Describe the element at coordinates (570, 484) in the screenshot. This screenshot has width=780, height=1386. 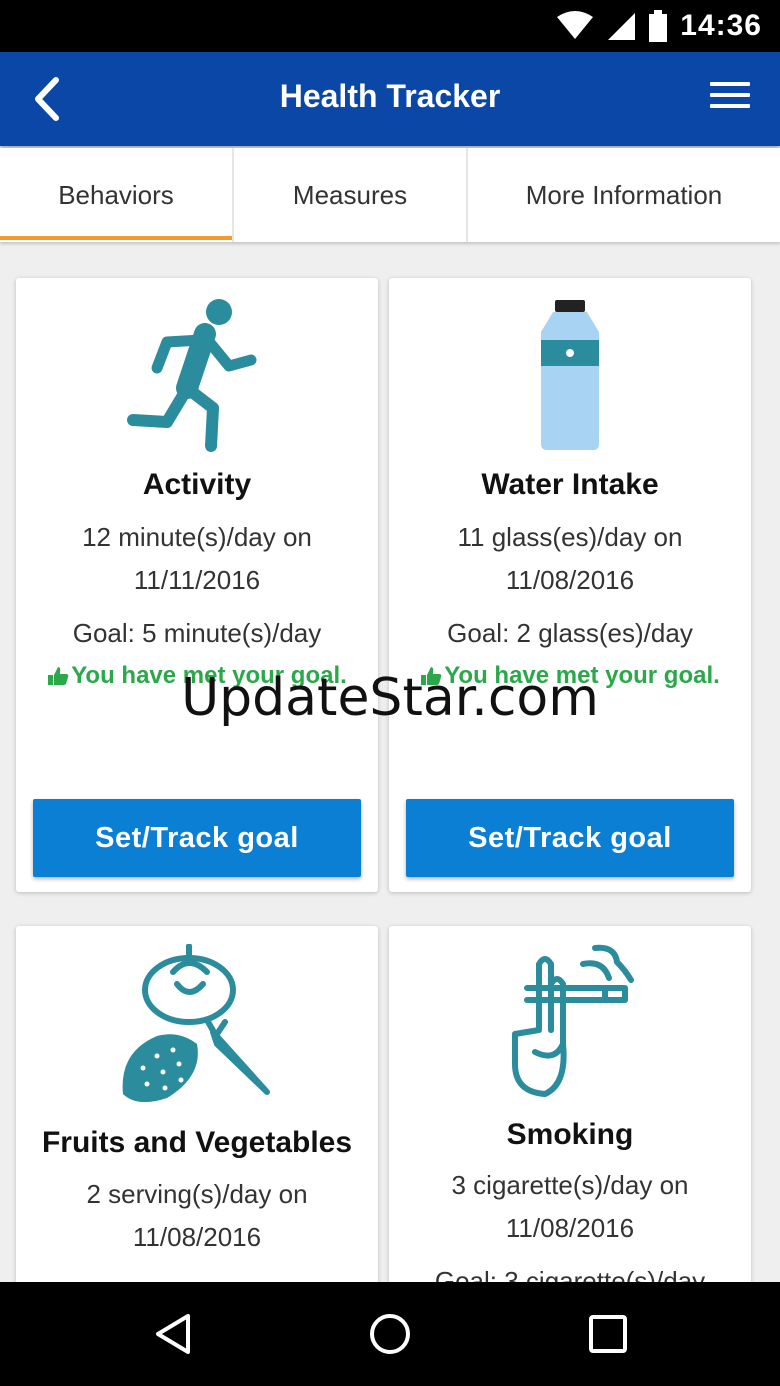
I see `card-title: Water Intake` at that location.